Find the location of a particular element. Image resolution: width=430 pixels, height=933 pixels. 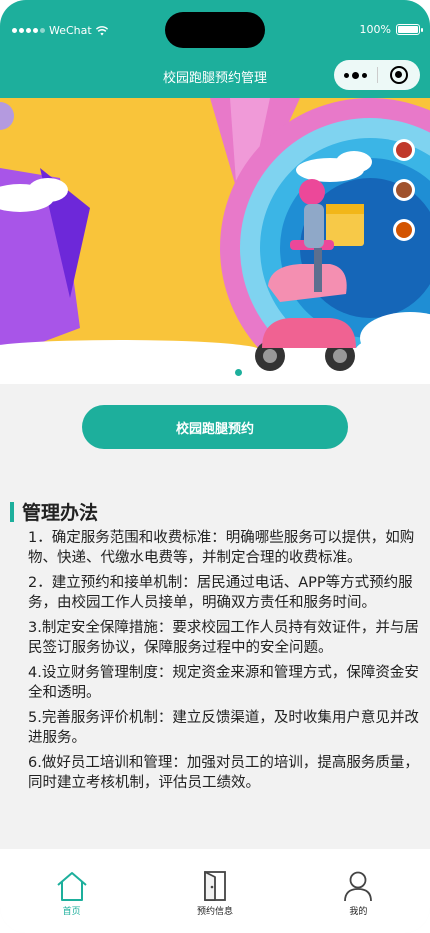

section-header: 管理办法 is located at coordinates (54, 511).